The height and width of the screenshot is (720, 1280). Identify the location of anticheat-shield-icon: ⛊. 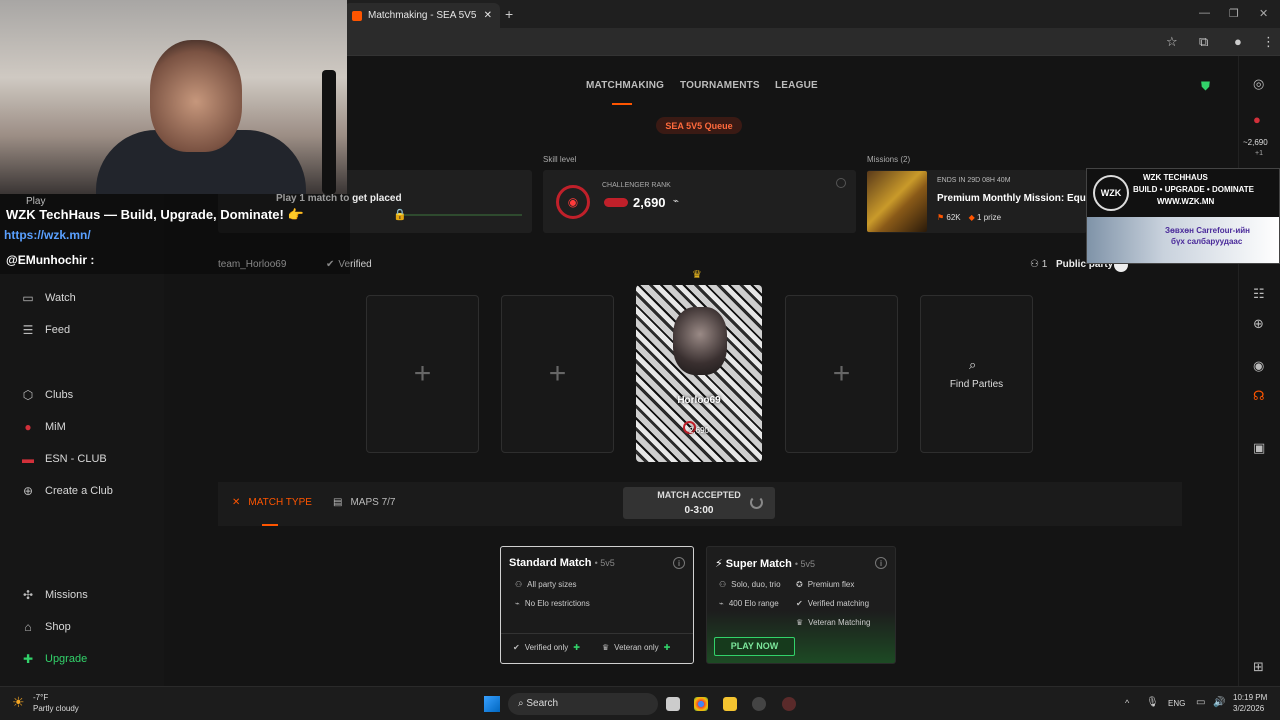
(1205, 86).